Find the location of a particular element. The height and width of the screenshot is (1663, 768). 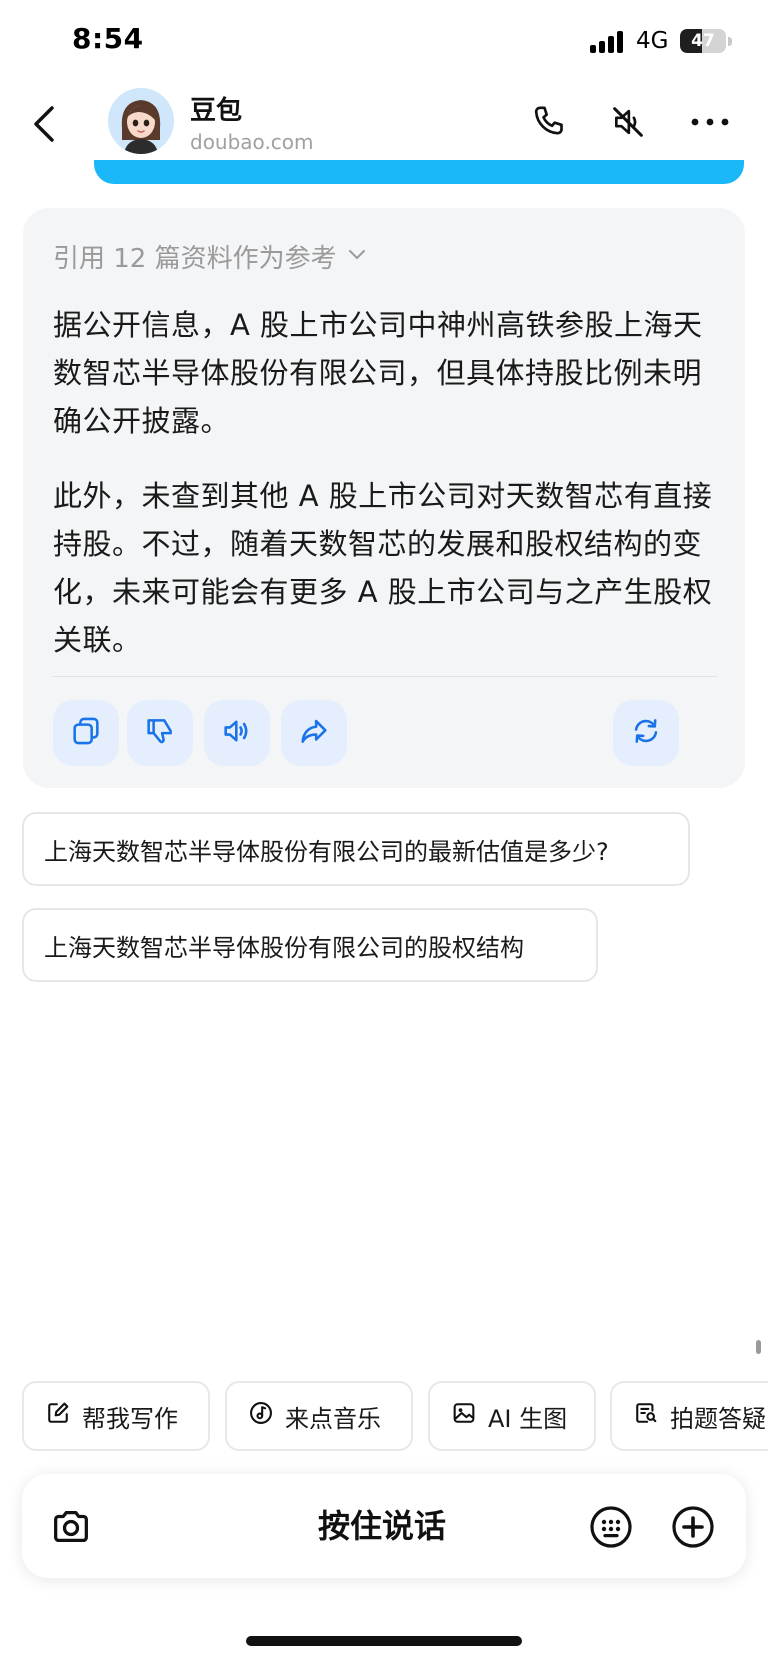

regenerate-button is located at coordinates (646, 733).